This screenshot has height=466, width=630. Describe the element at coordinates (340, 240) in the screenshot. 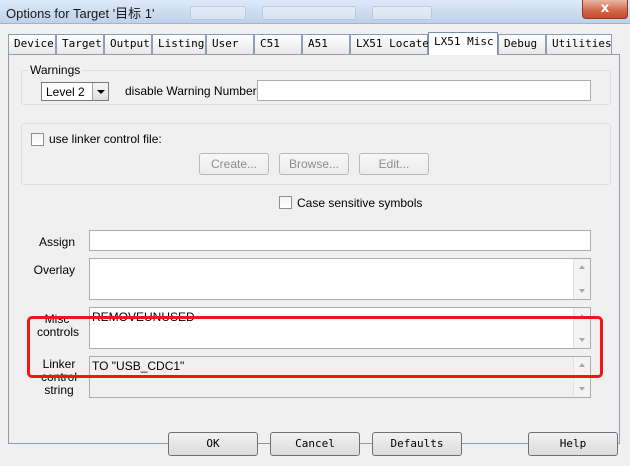

I see `assign-input` at that location.